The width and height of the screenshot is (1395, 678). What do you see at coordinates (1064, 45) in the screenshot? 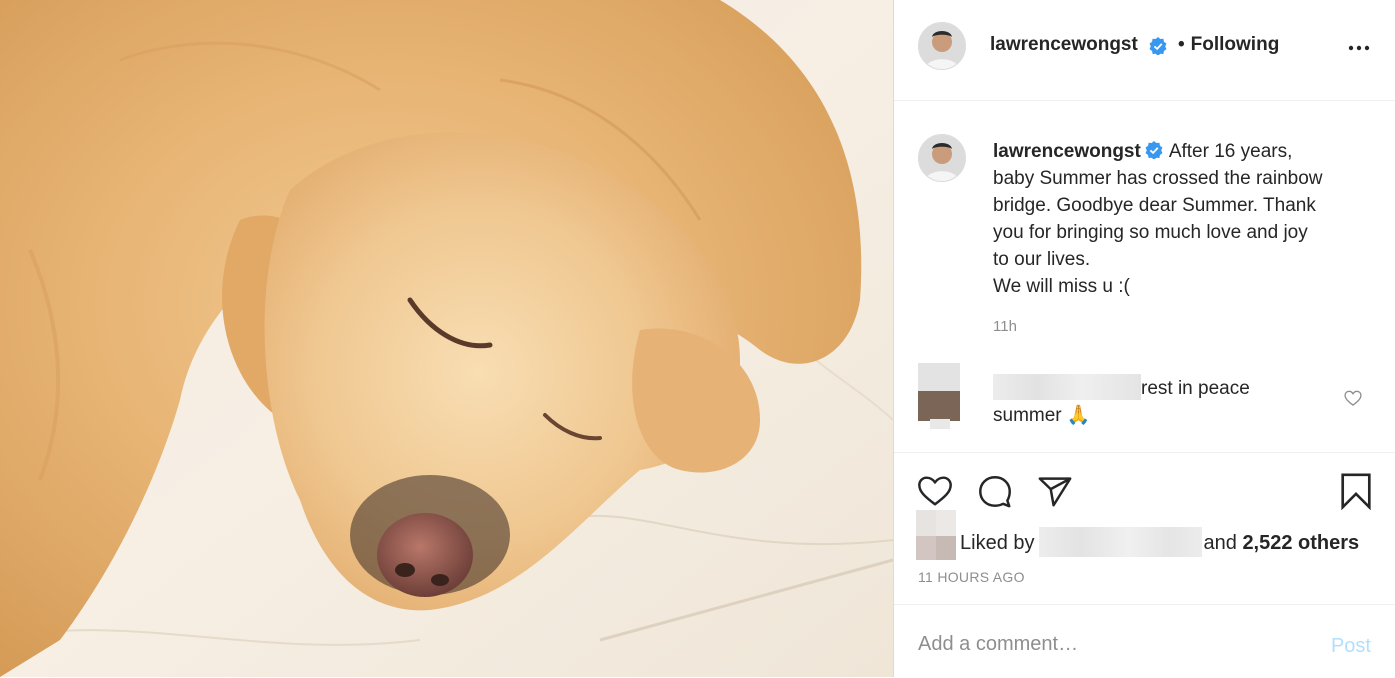
I see `author-username: lawrencewongst` at bounding box center [1064, 45].